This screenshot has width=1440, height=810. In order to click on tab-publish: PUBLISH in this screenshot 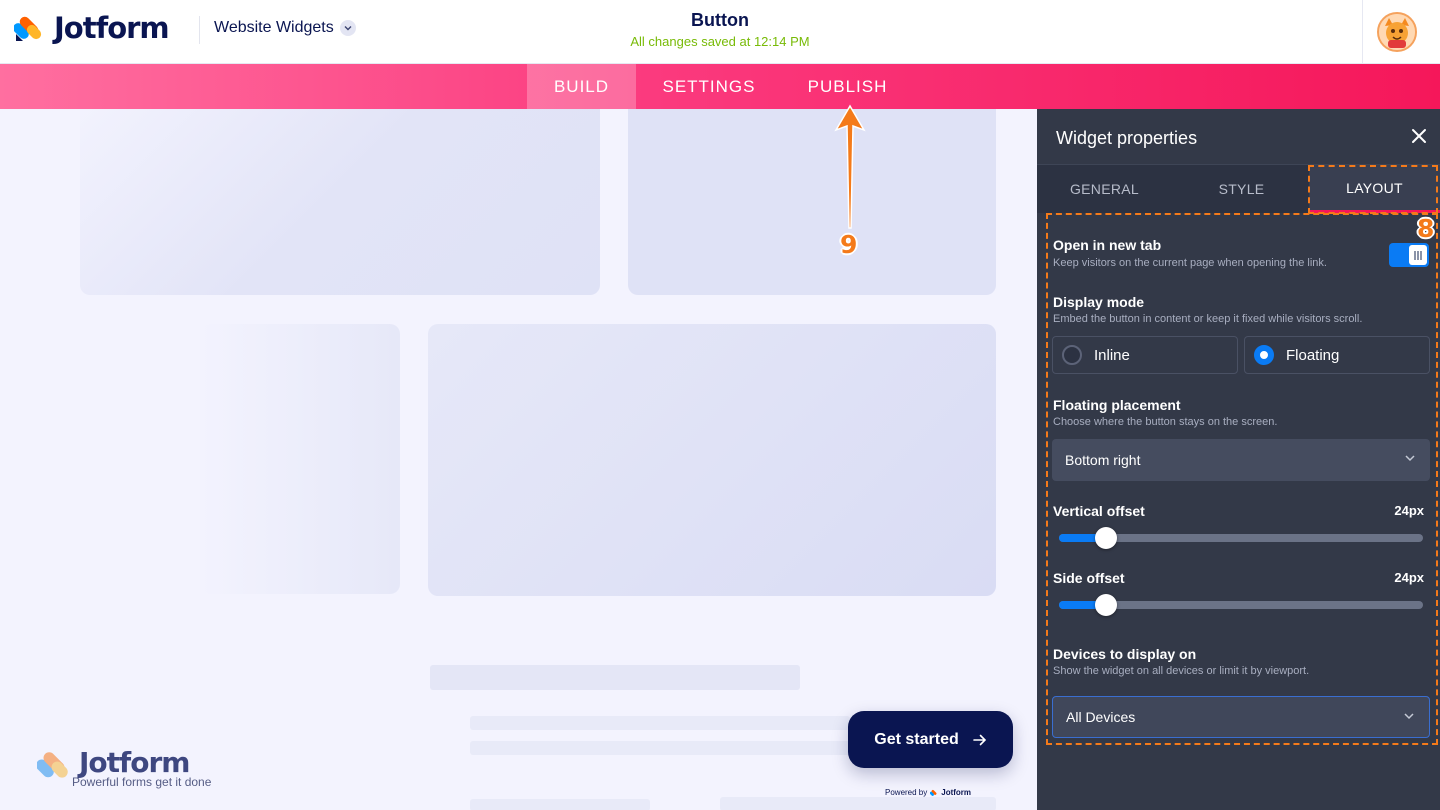, I will do `click(847, 86)`.